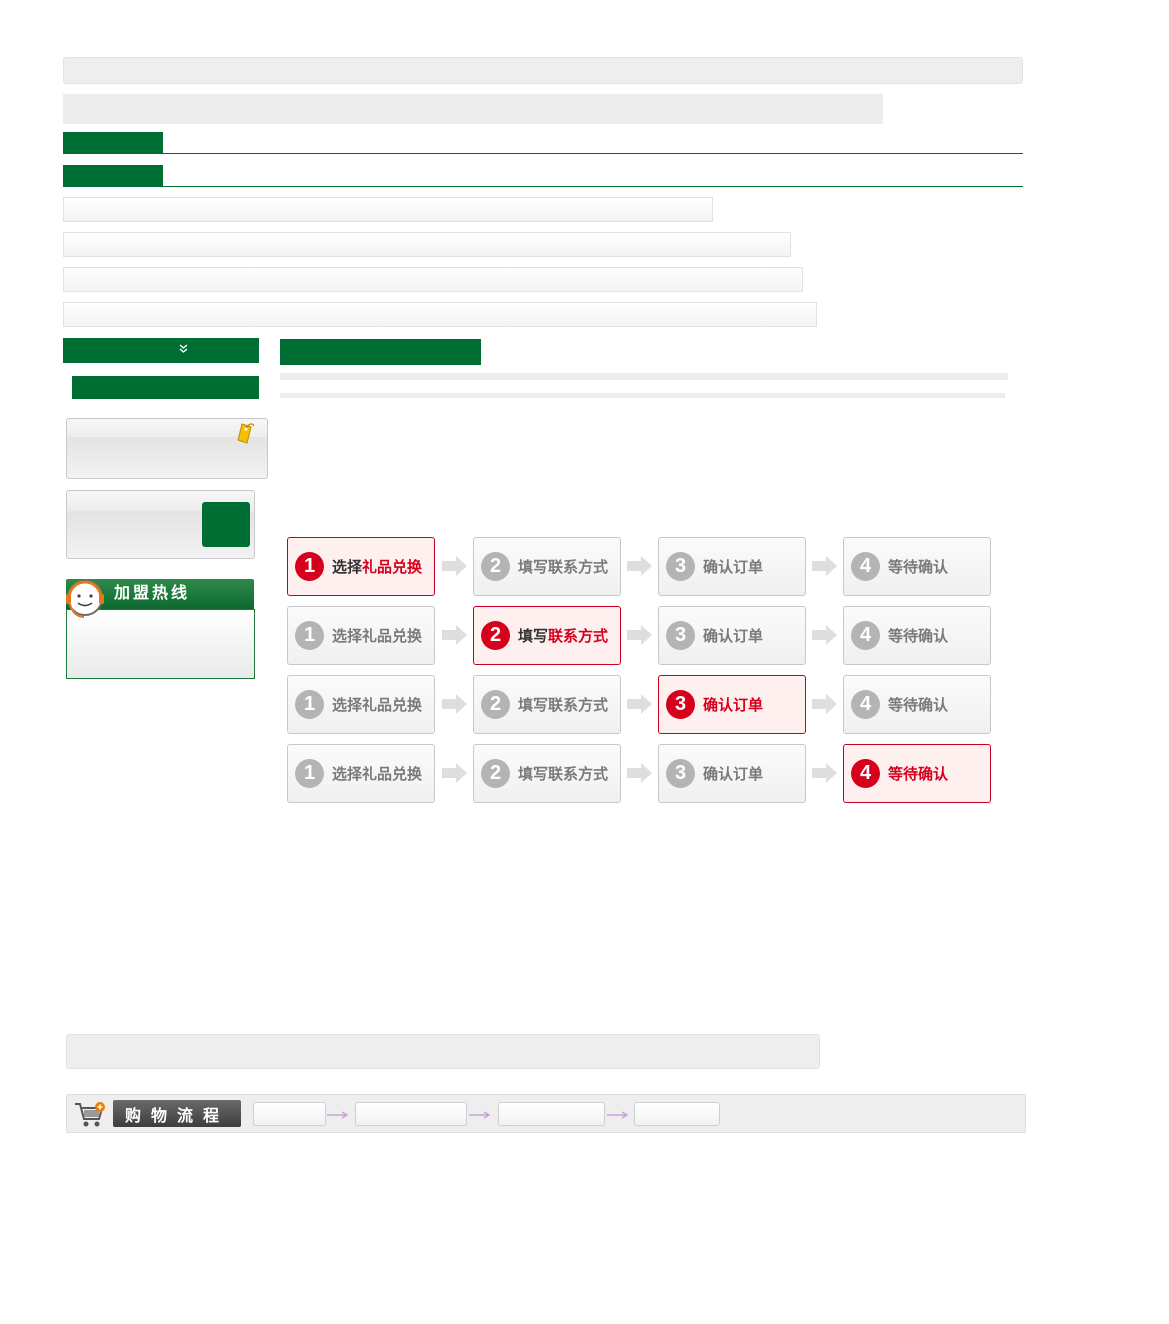 The width and height of the screenshot is (1169, 1324). I want to click on price-tag-icon, so click(246, 433).